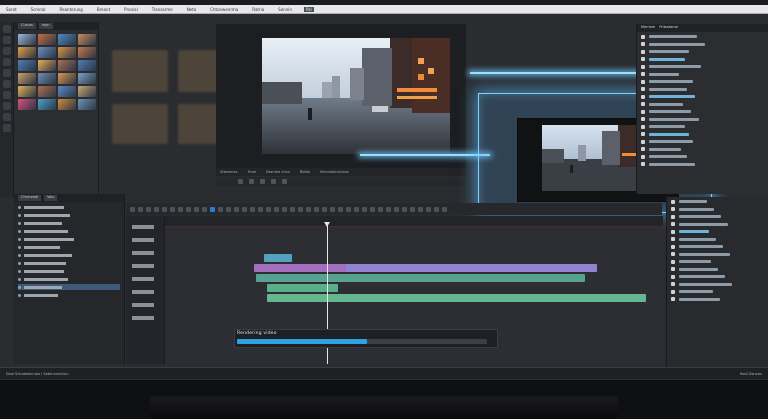  Describe the element at coordinates (6, 73) in the screenshot. I see `pen-tool-icon` at that location.